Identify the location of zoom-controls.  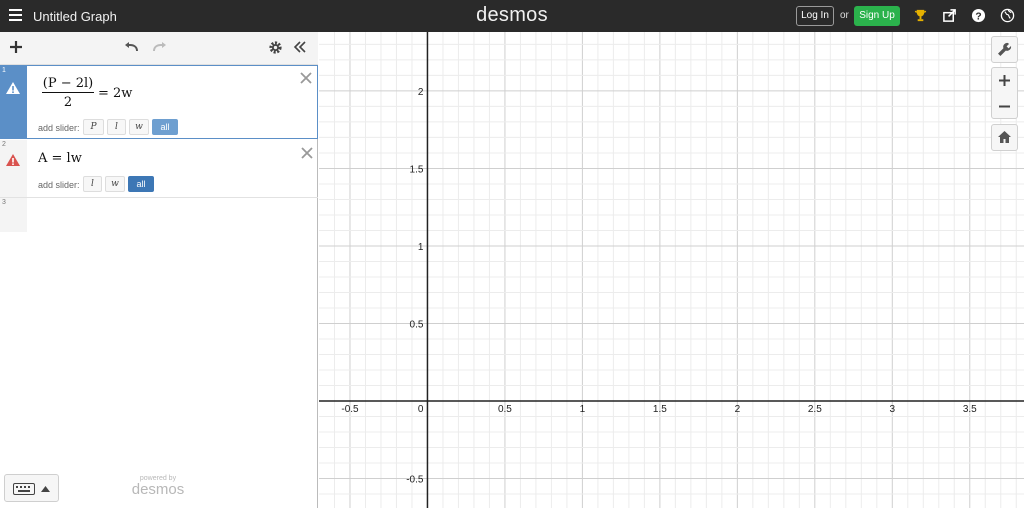
(1004, 93).